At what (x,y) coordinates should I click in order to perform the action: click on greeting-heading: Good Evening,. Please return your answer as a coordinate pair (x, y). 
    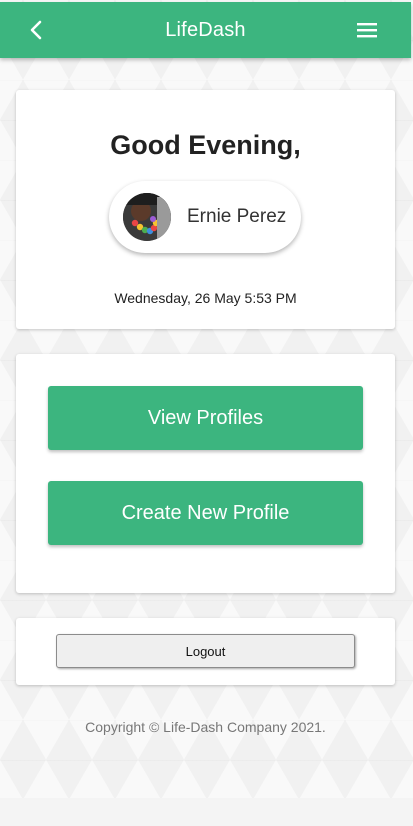
    Looking at the image, I should click on (205, 145).